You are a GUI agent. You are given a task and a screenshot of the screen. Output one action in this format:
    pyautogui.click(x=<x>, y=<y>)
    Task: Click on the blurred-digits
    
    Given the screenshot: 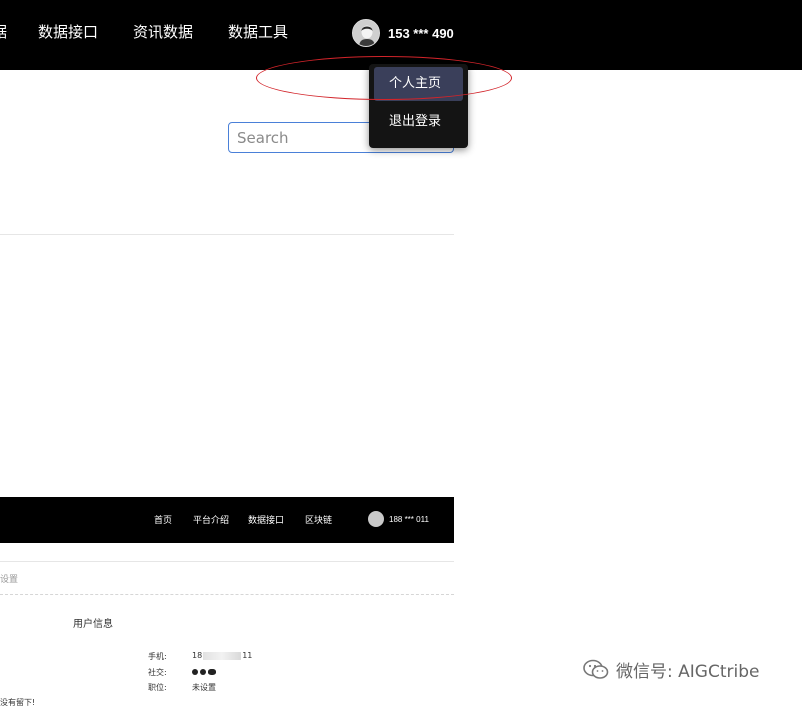 What is the action you would take?
    pyautogui.click(x=222, y=655)
    